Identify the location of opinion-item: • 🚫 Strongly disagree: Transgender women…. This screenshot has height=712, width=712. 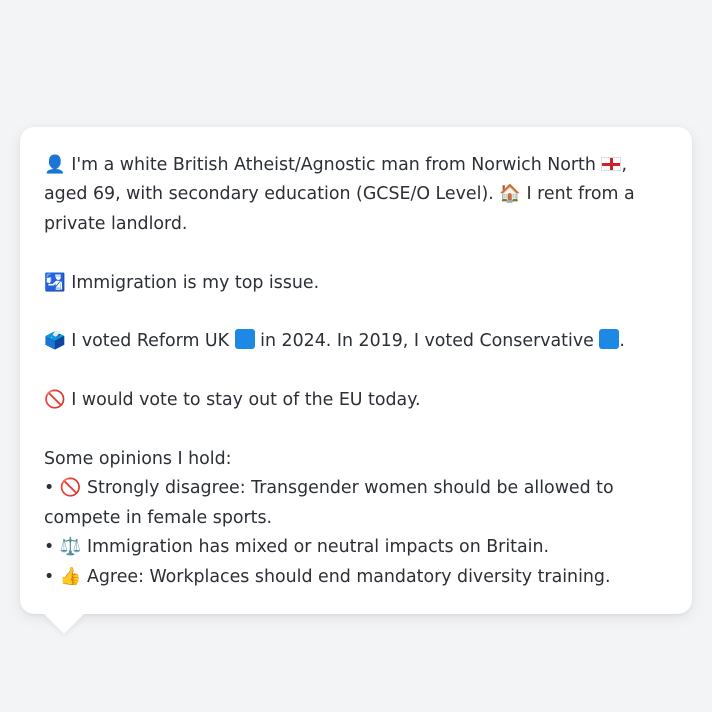
(356, 503).